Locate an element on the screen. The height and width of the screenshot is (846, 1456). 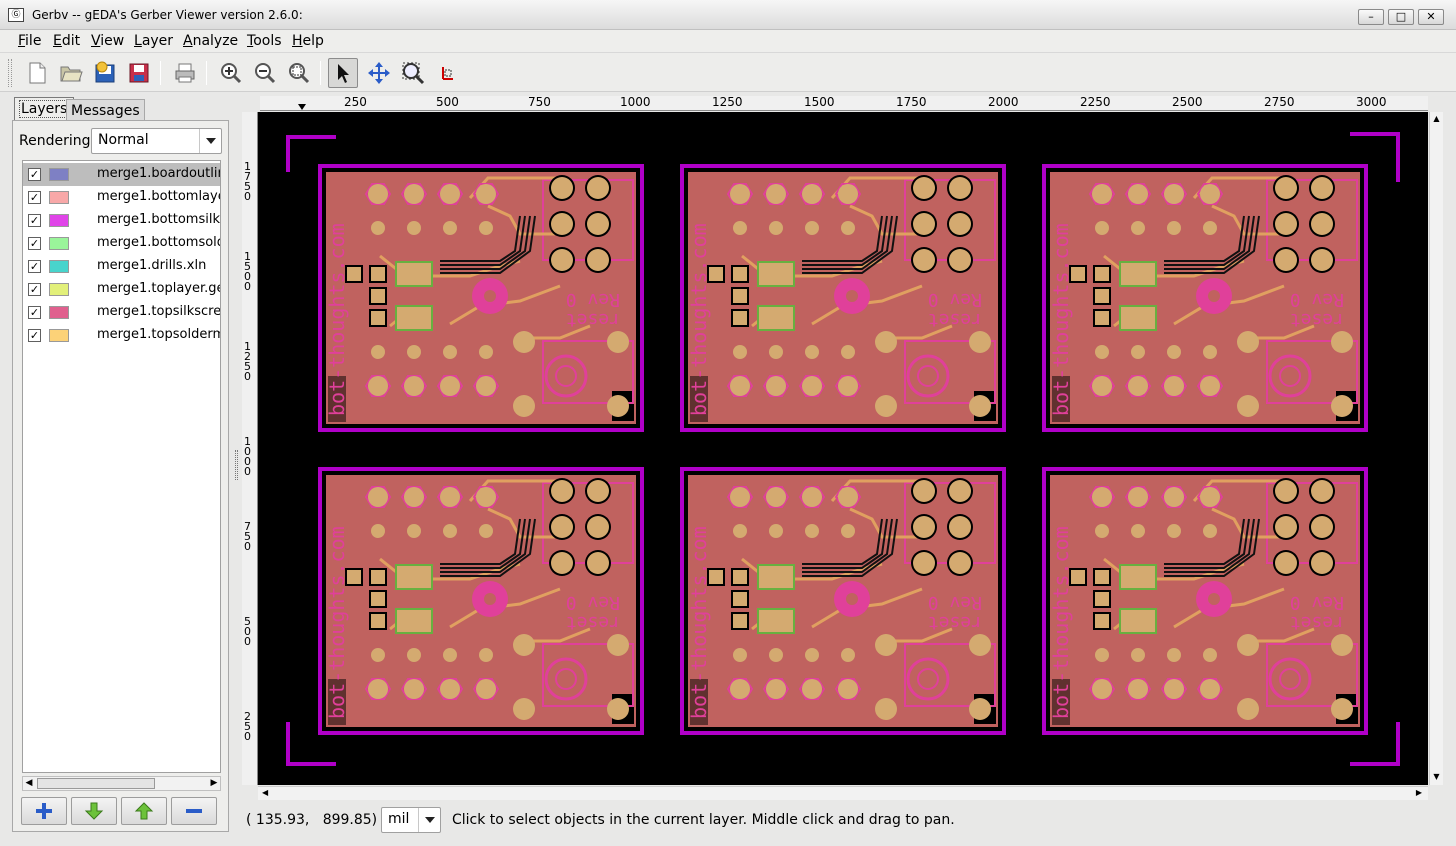
minimize-button: – is located at coordinates (1371, 17).